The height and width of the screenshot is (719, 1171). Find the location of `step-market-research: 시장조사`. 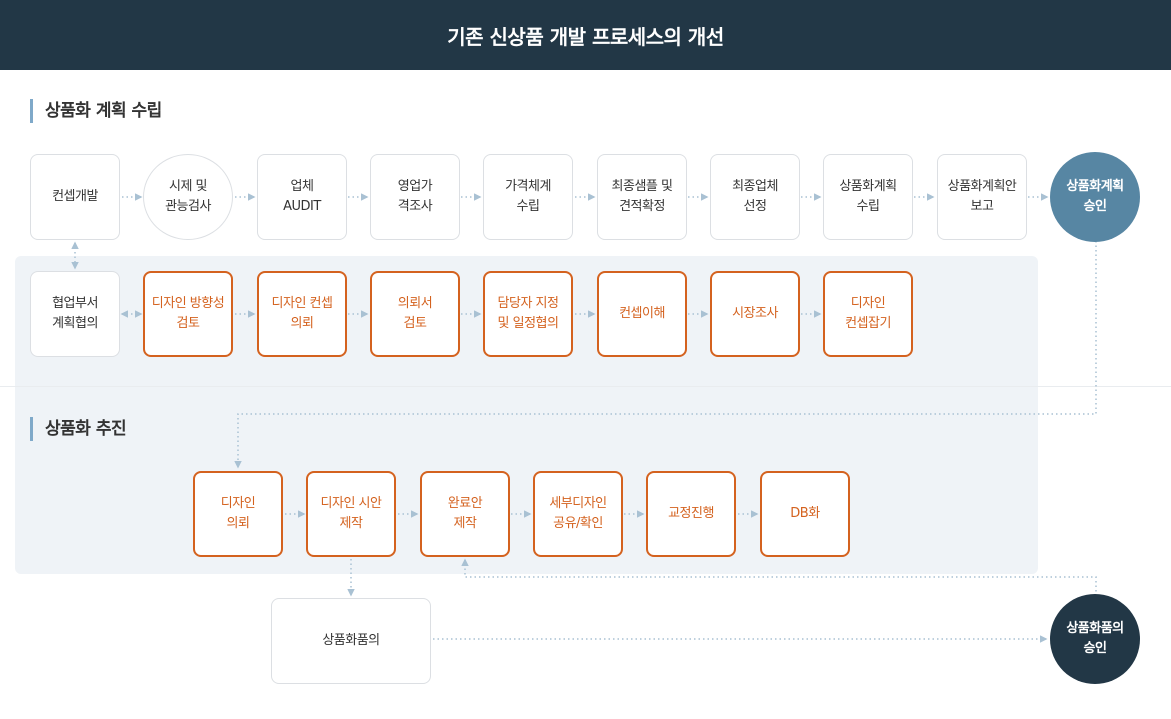

step-market-research: 시장조사 is located at coordinates (755, 314).